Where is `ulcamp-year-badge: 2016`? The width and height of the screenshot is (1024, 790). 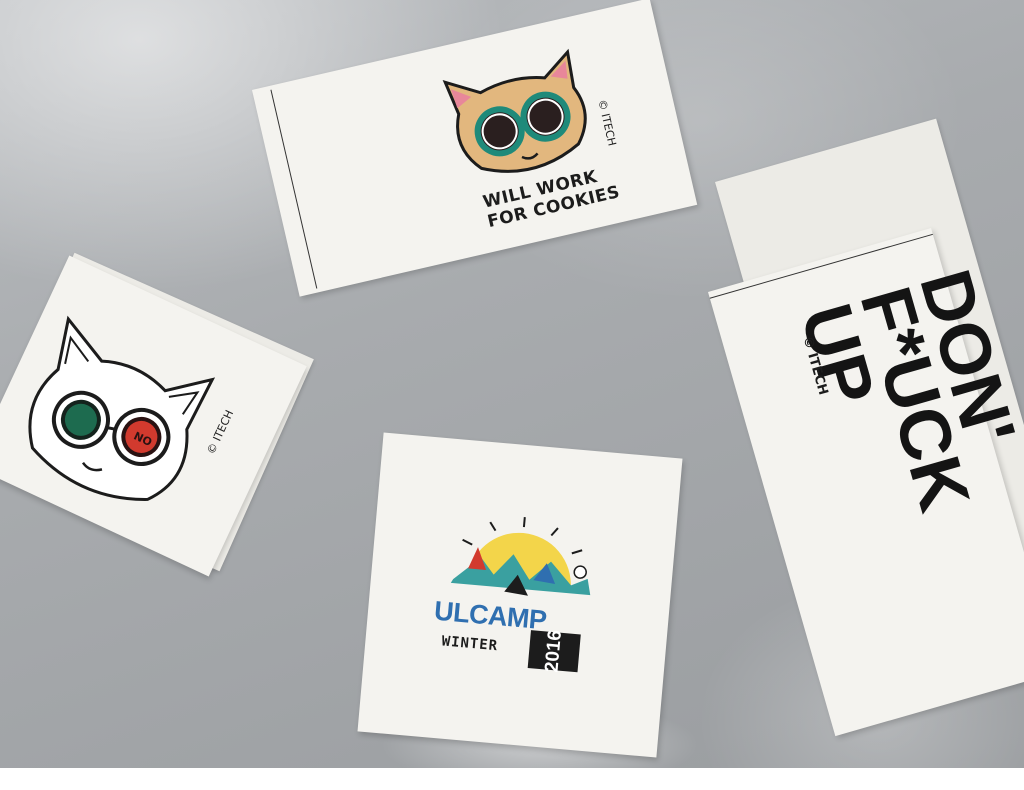
ulcamp-year-badge: 2016 is located at coordinates (554, 651).